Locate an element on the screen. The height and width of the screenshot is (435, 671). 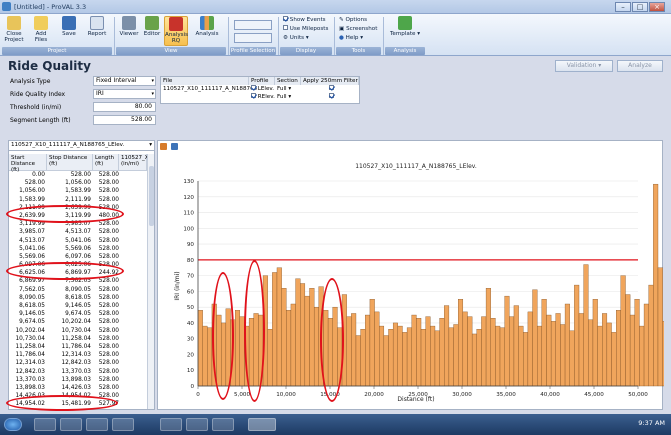
table-cell: 5,569.06 is located at coordinates (32, 256).